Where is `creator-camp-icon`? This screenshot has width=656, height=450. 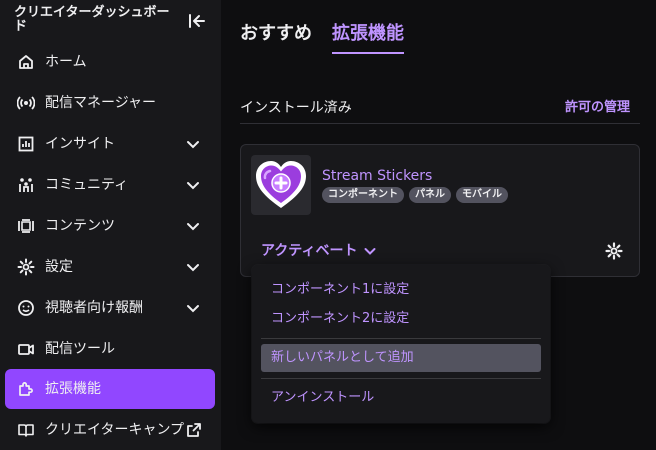
creator-camp-icon is located at coordinates (26, 430).